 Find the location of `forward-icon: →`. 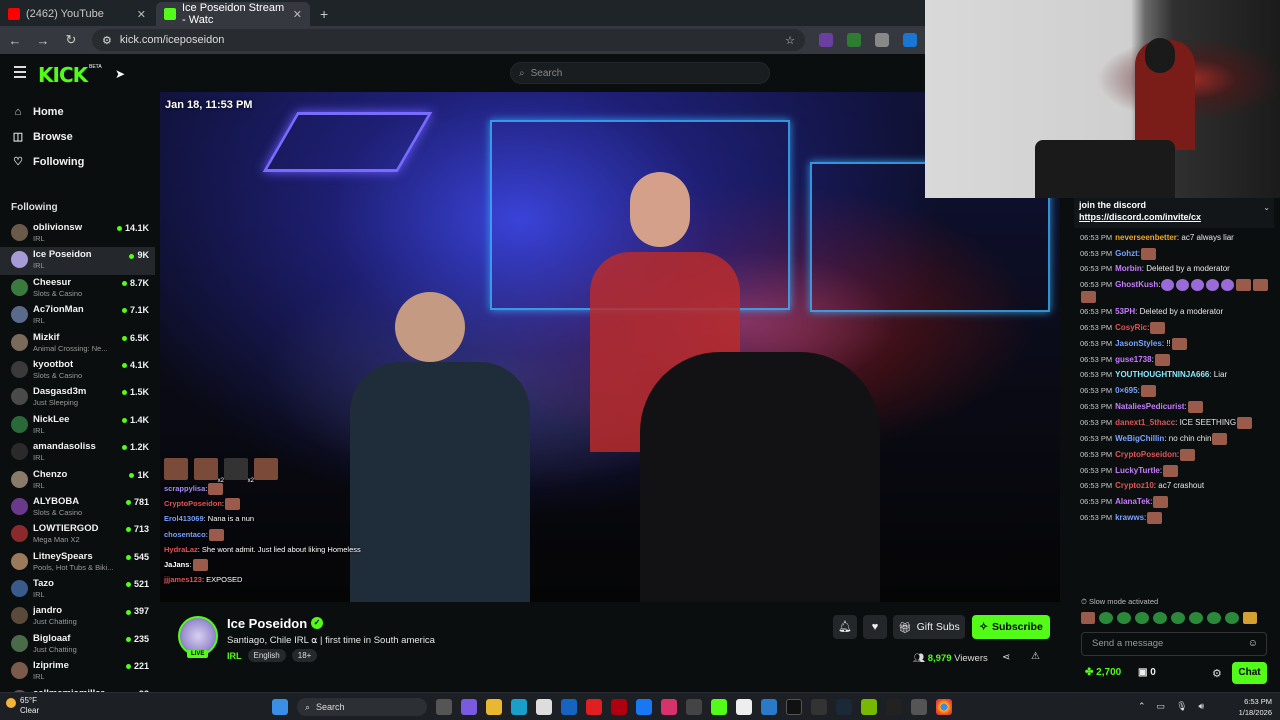

forward-icon: → is located at coordinates (43, 40).